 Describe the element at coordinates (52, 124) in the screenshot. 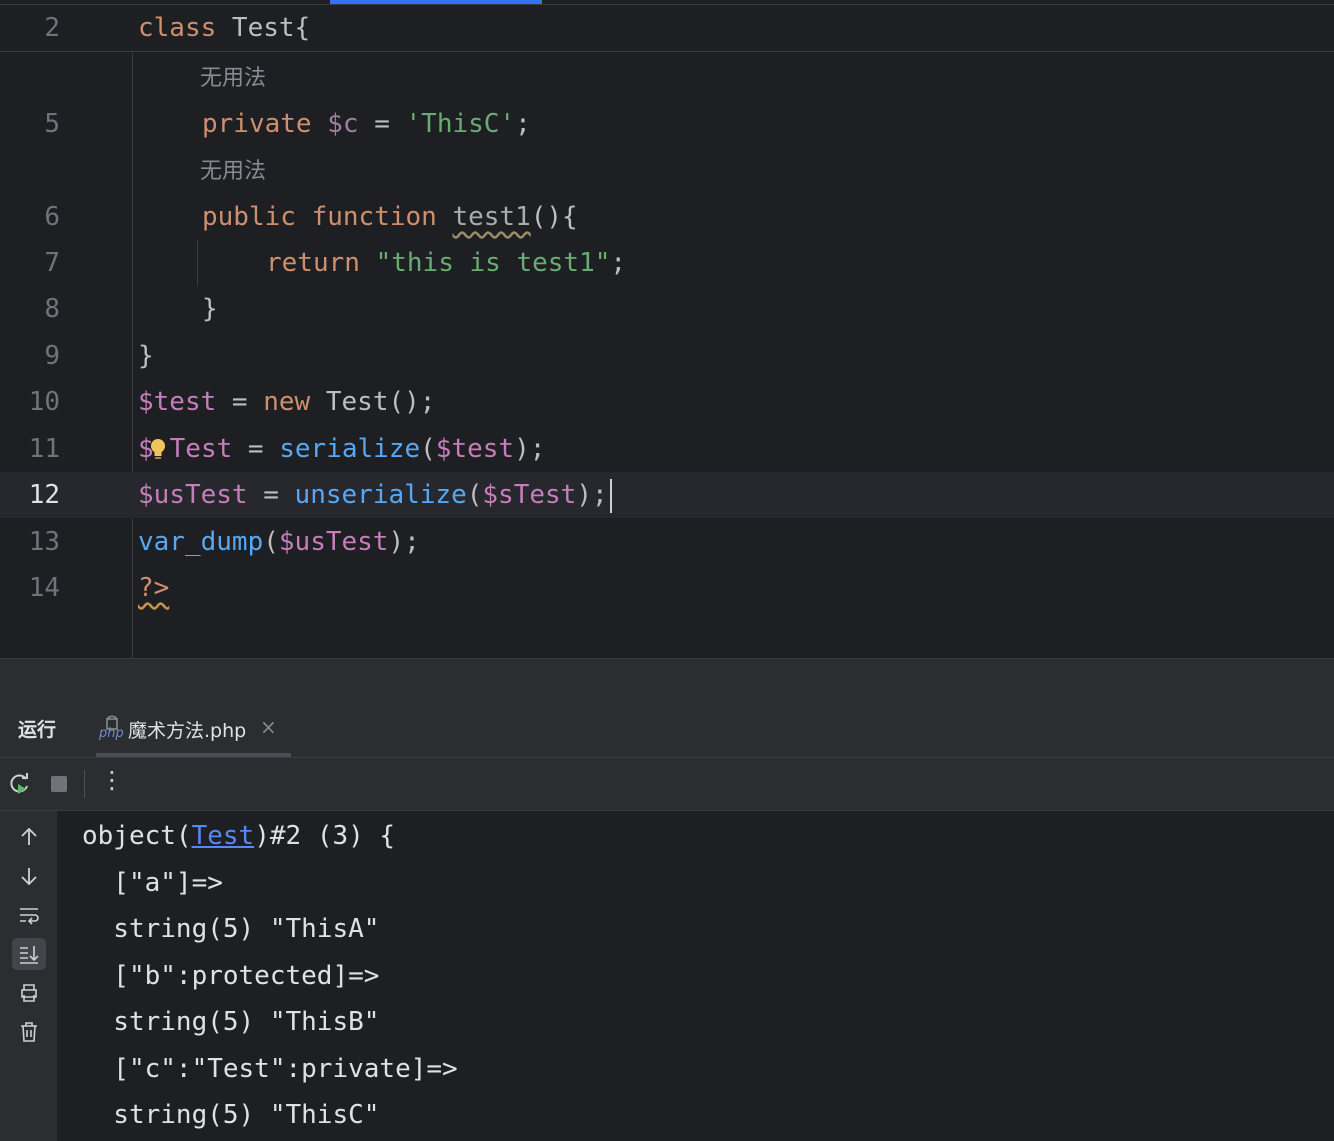

I see `line-number: 5` at that location.